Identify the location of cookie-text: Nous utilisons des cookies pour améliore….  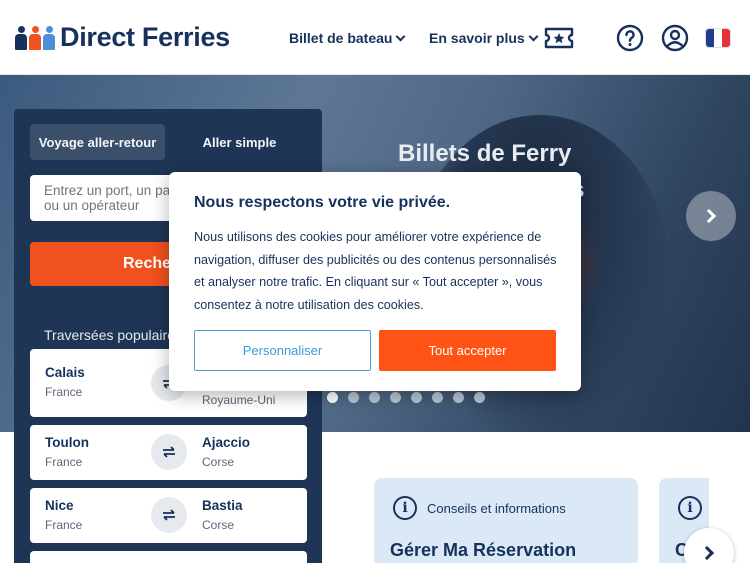
(375, 271).